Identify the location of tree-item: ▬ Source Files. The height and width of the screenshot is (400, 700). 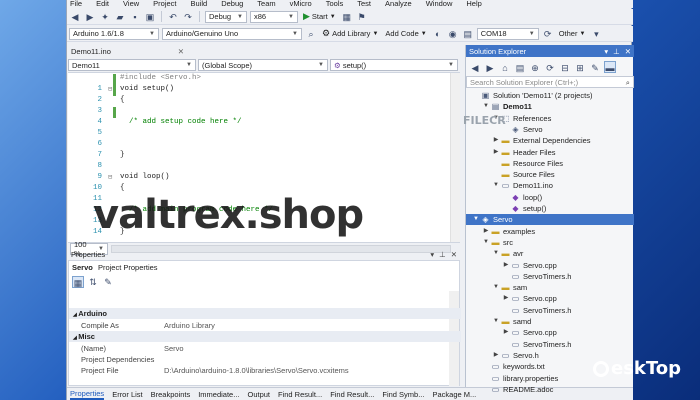
(550, 174).